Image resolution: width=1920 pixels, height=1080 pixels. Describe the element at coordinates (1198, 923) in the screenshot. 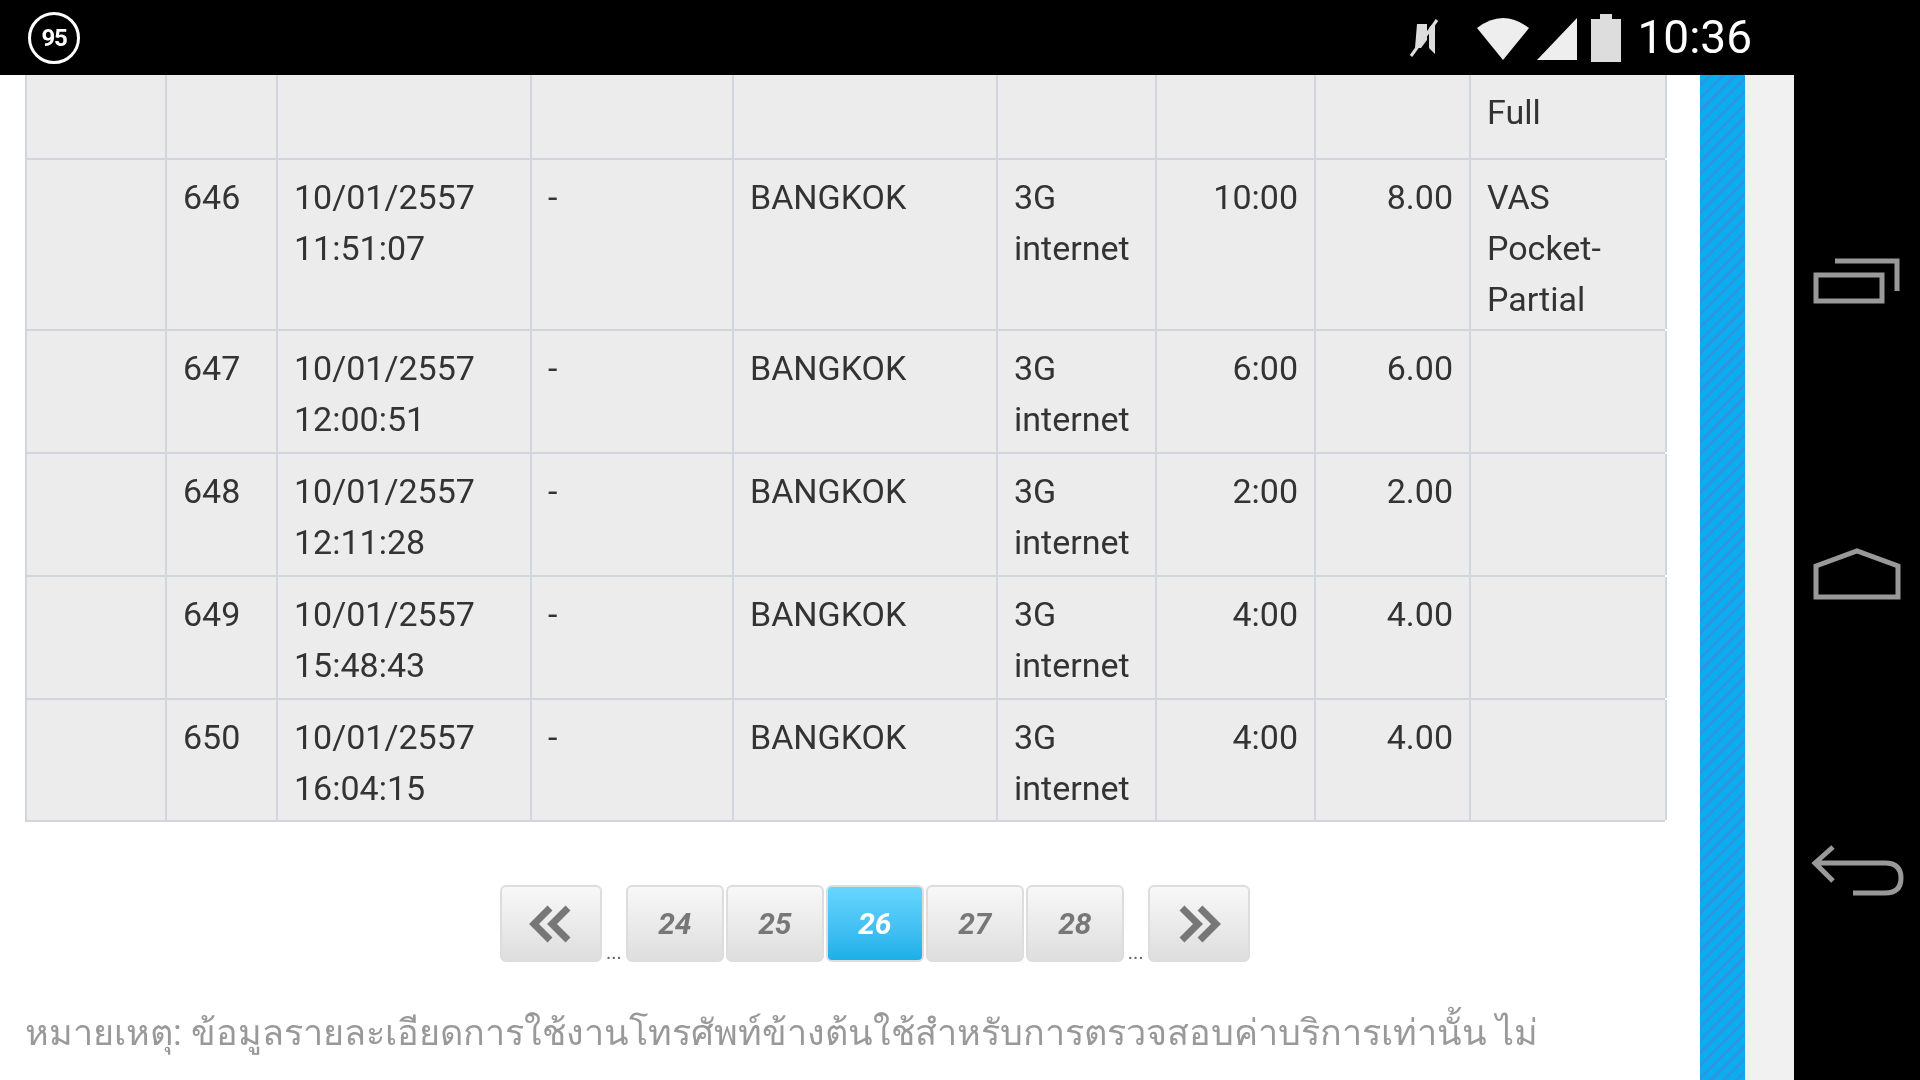

I see `last-page-button` at that location.